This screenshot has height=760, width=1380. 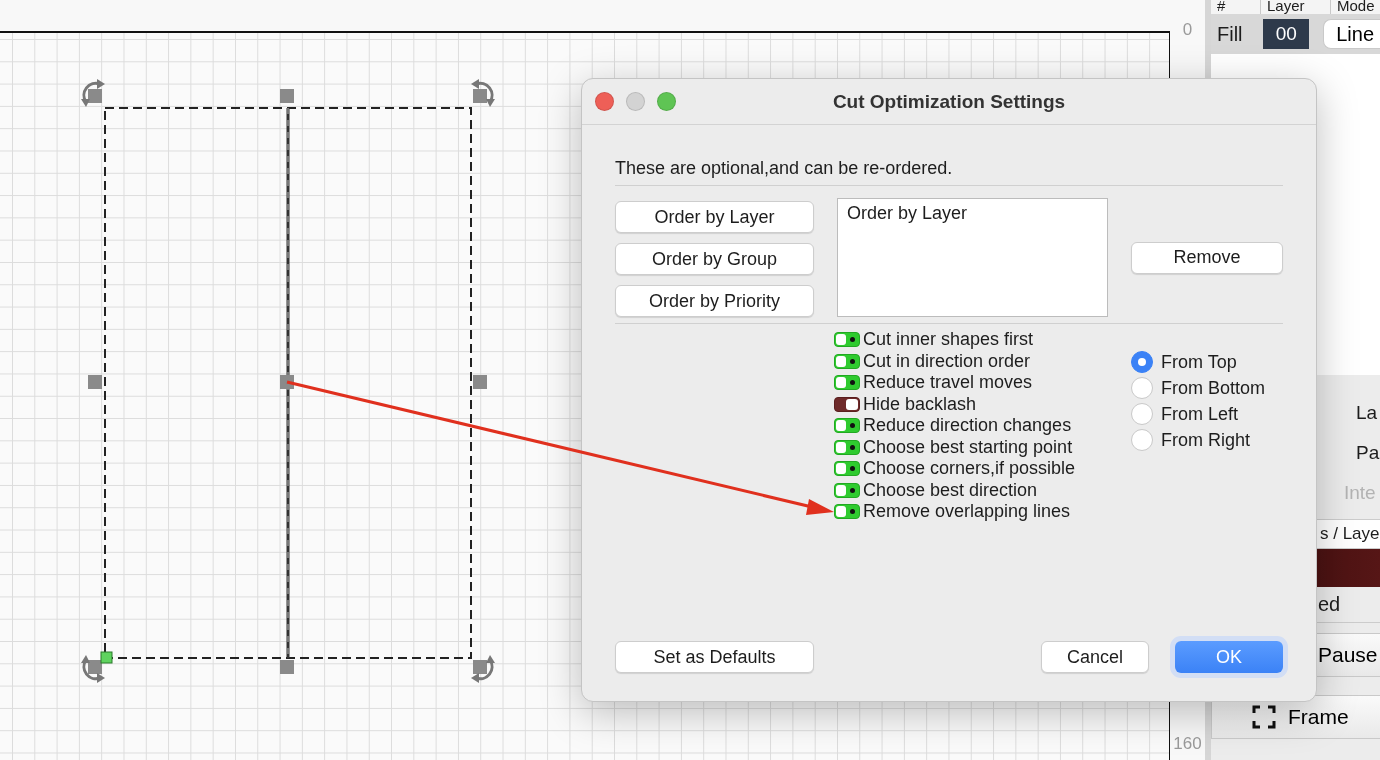 What do you see at coordinates (968, 447) in the screenshot?
I see `option-label: Choose best starting point` at bounding box center [968, 447].